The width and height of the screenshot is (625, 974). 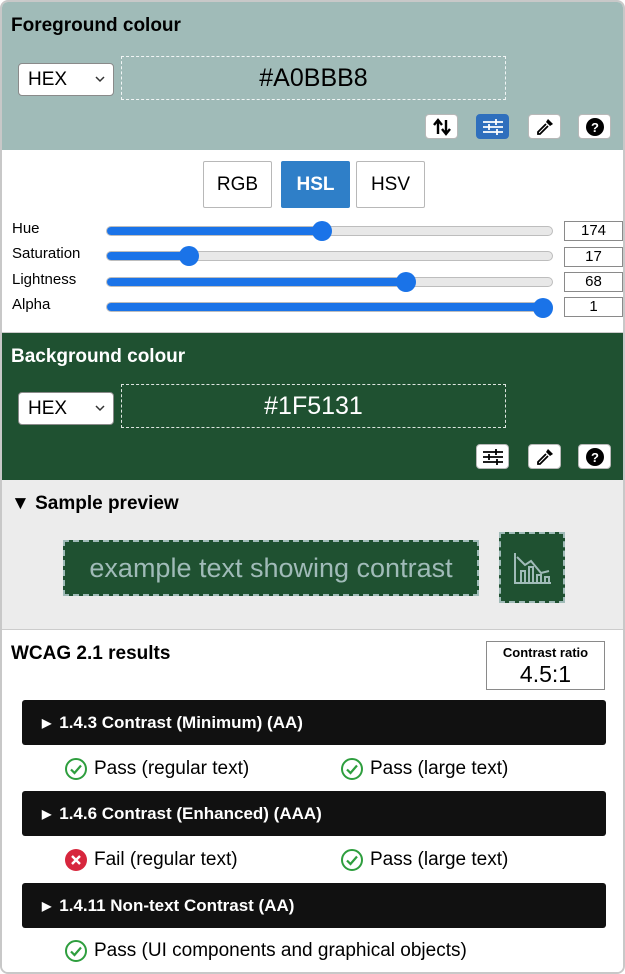 I want to click on alpha-slider-track, so click(x=329, y=307).